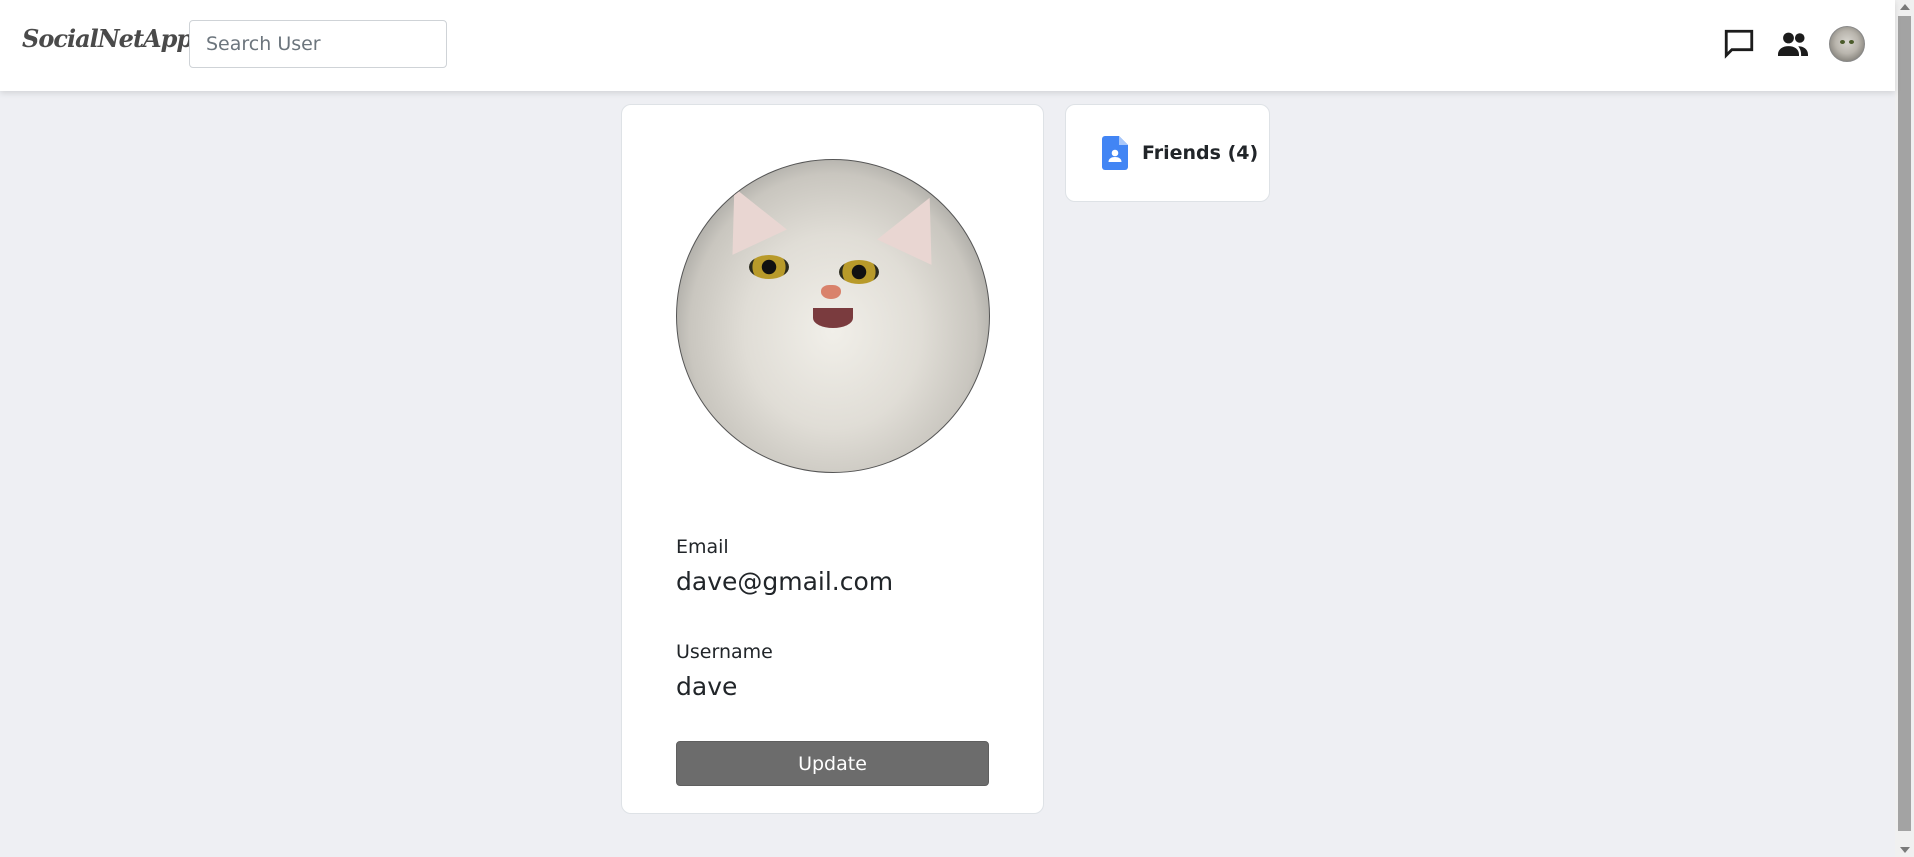  I want to click on cat-ear-right, so click(917, 225).